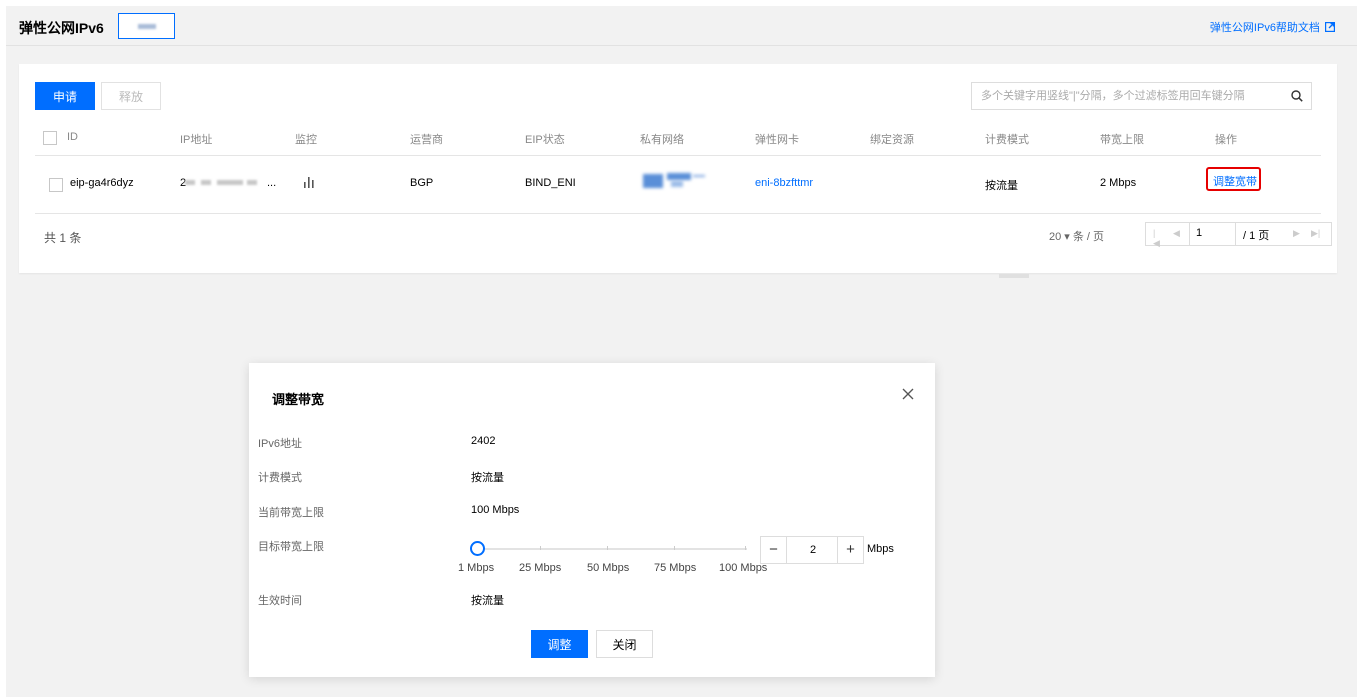 Image resolution: width=1363 pixels, height=697 pixels. Describe the element at coordinates (1226, 140) in the screenshot. I see `column-header-actions: 操作` at that location.